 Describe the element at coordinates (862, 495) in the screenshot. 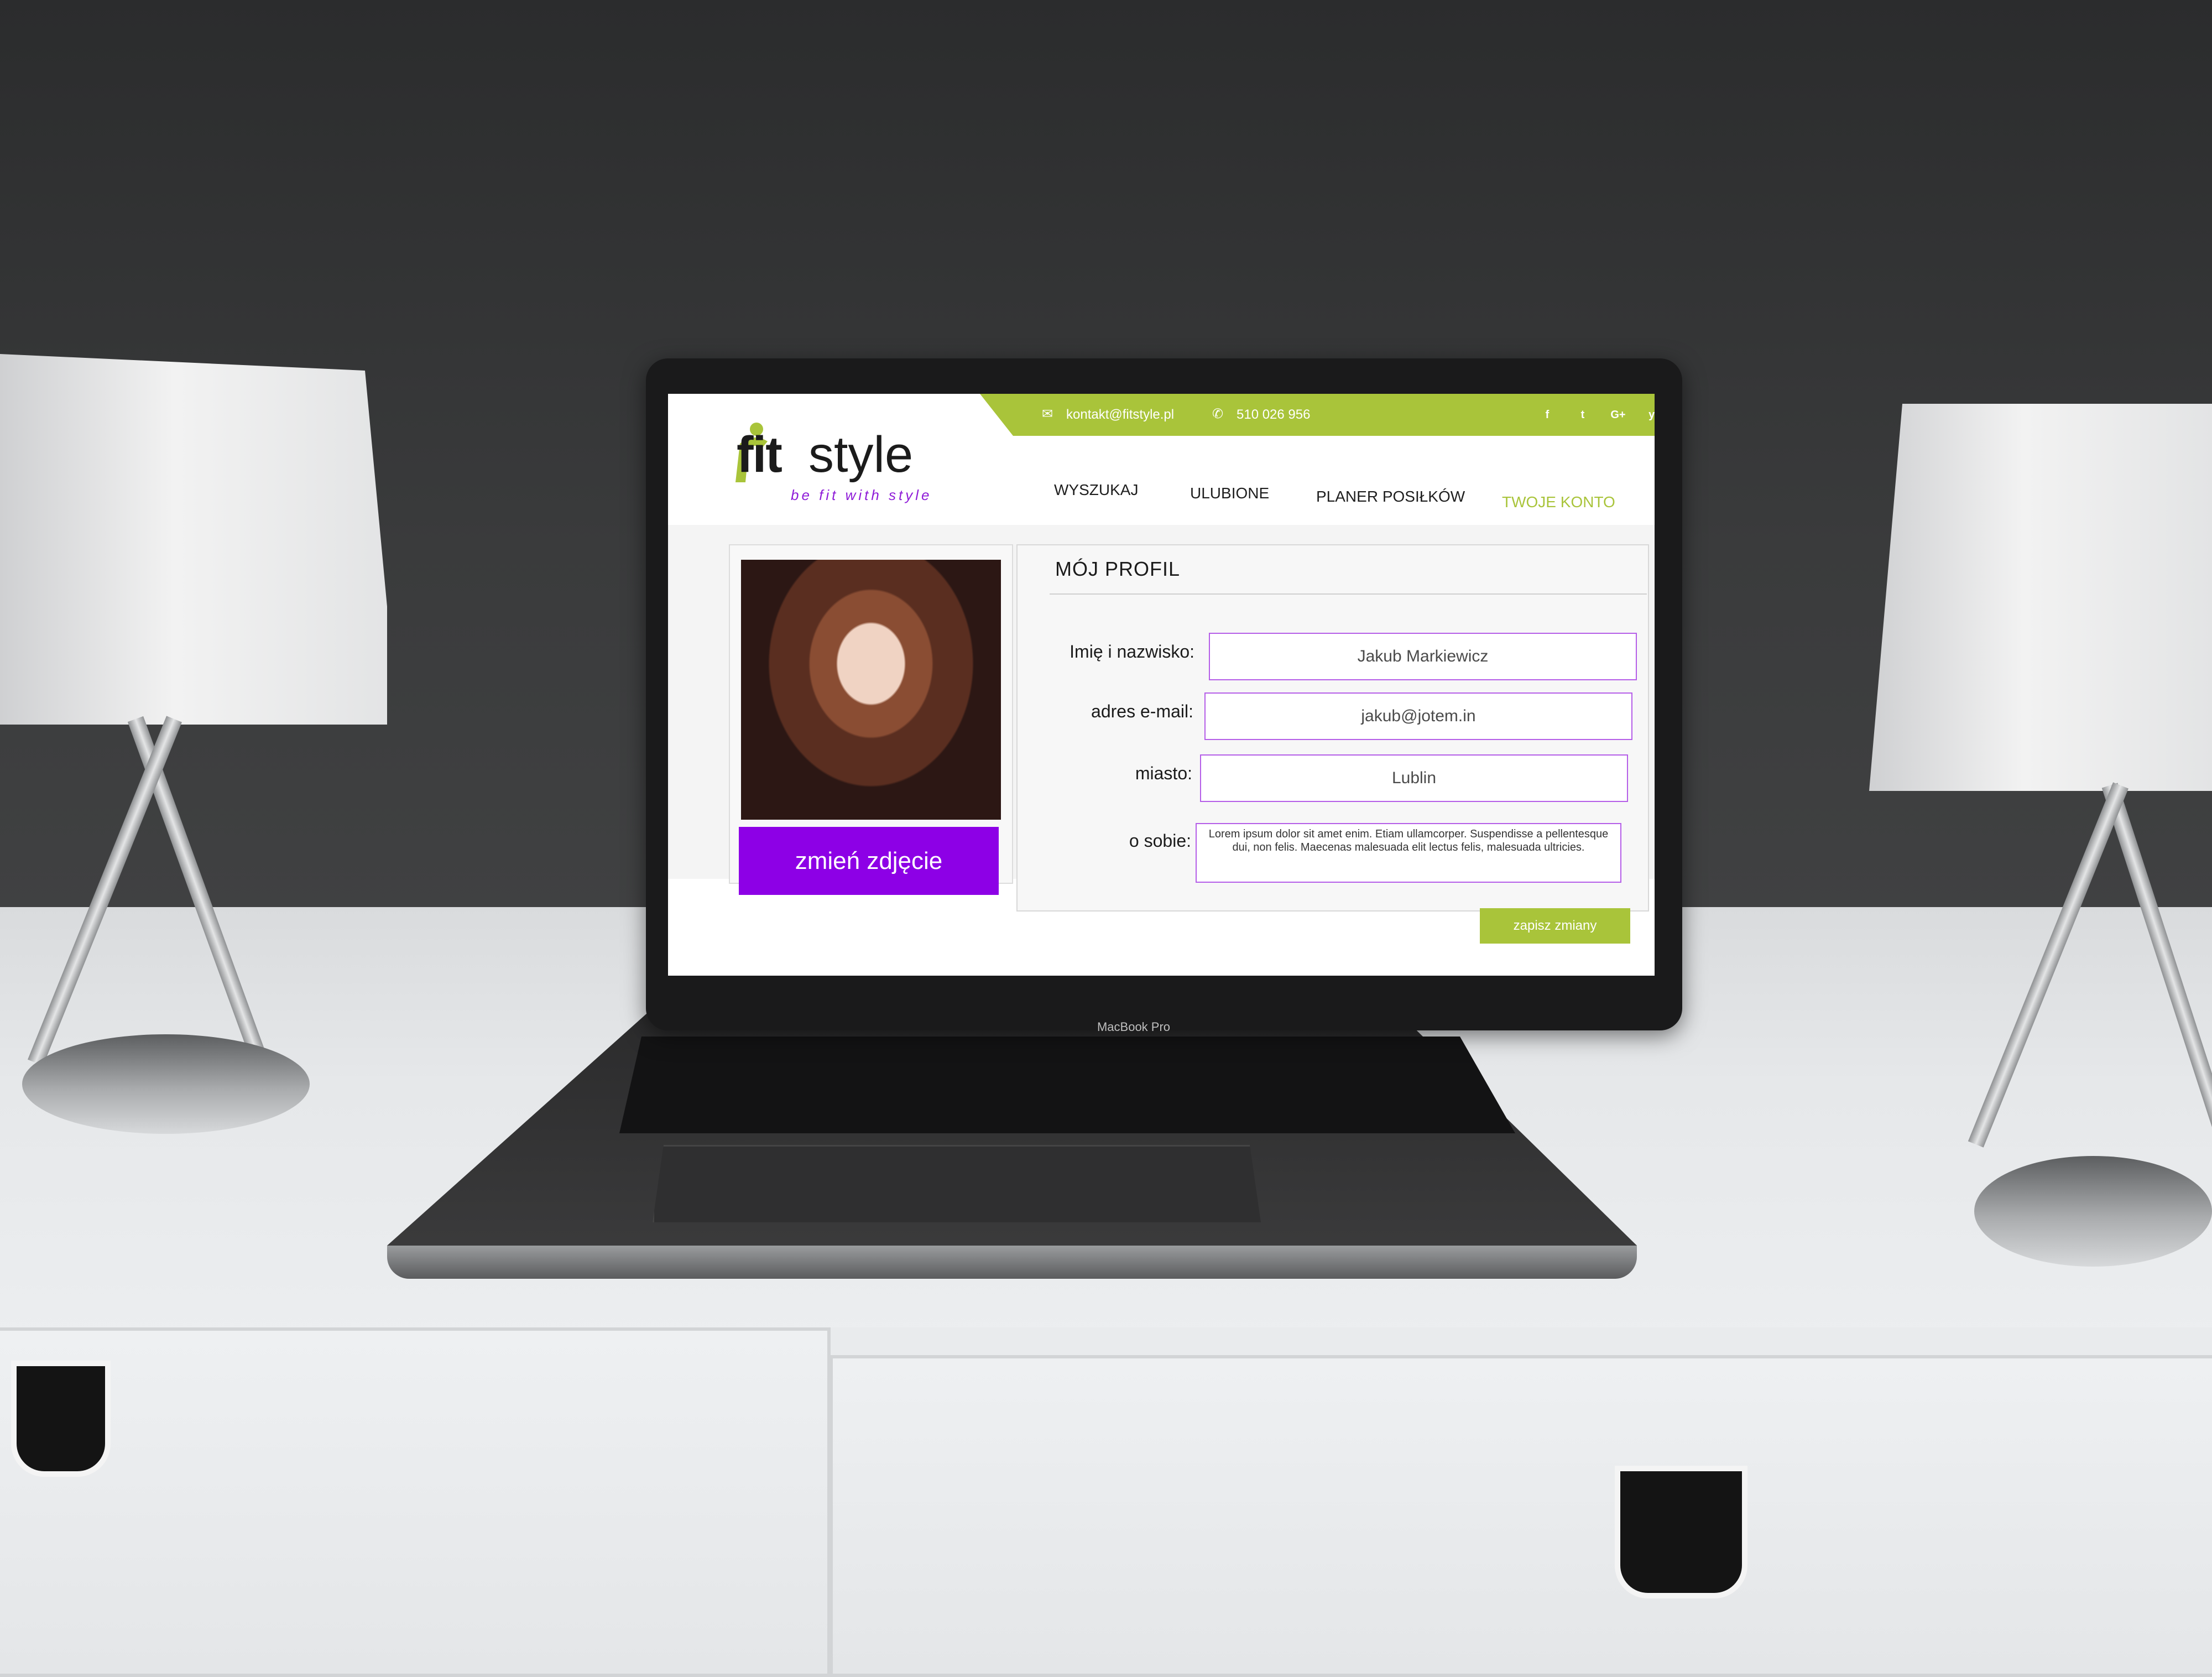

I see `logo-tagline: be fit with style` at that location.